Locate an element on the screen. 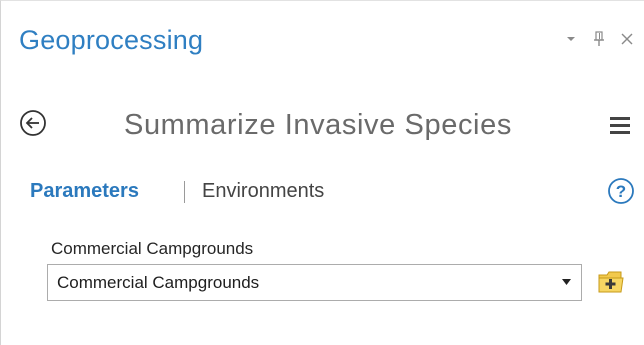  pane-options-button is located at coordinates (571, 39).